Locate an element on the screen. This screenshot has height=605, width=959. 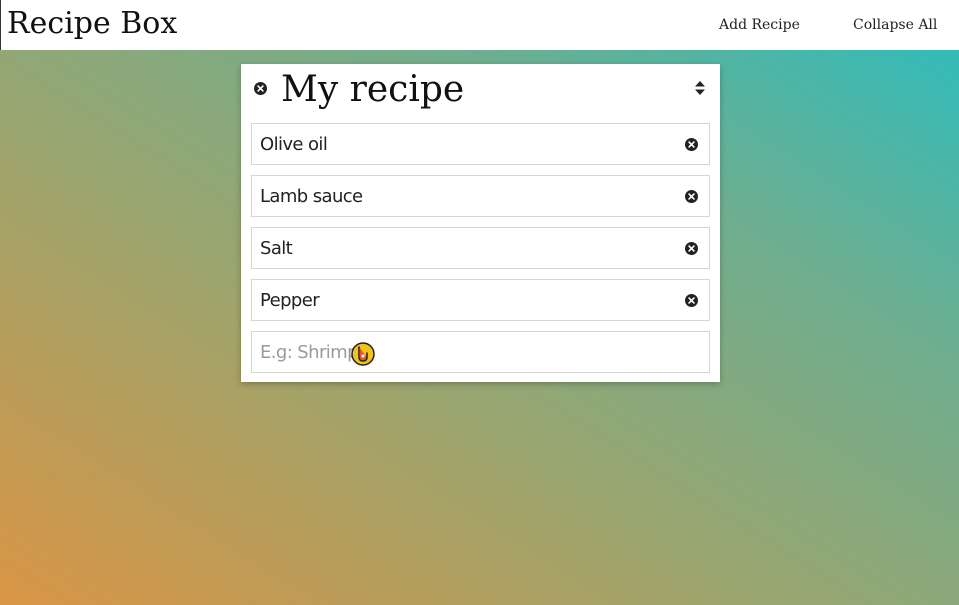
sort-icon is located at coordinates (700, 88).